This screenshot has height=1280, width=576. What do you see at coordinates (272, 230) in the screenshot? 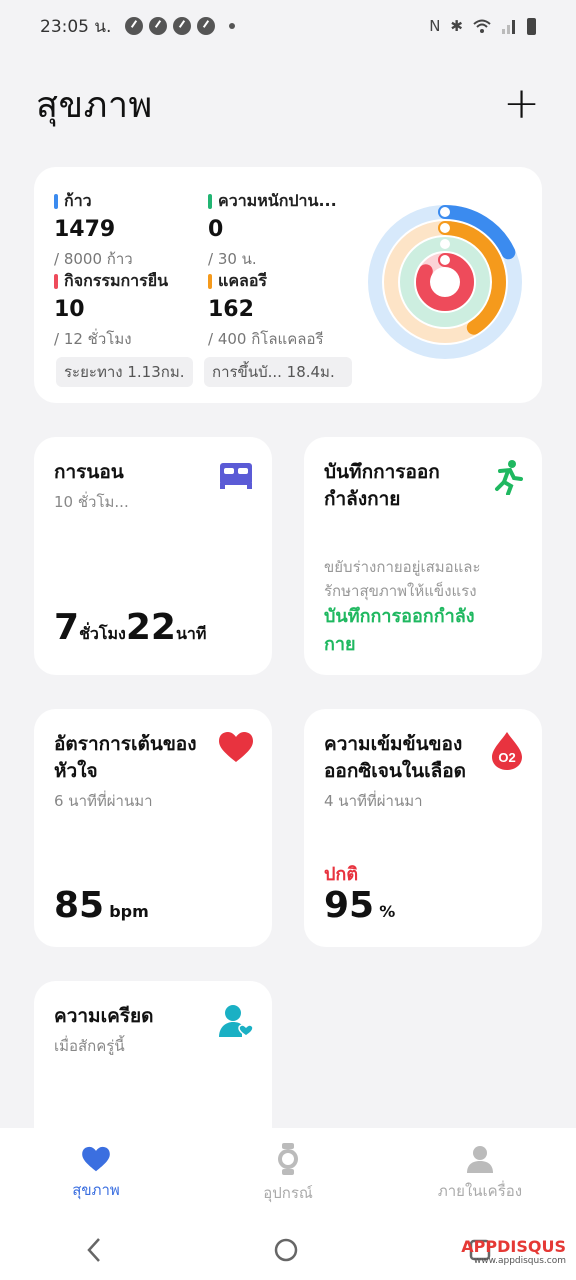
I see `intensity-metric: ความหนักปาน... 0 / 30 น.` at bounding box center [272, 230].